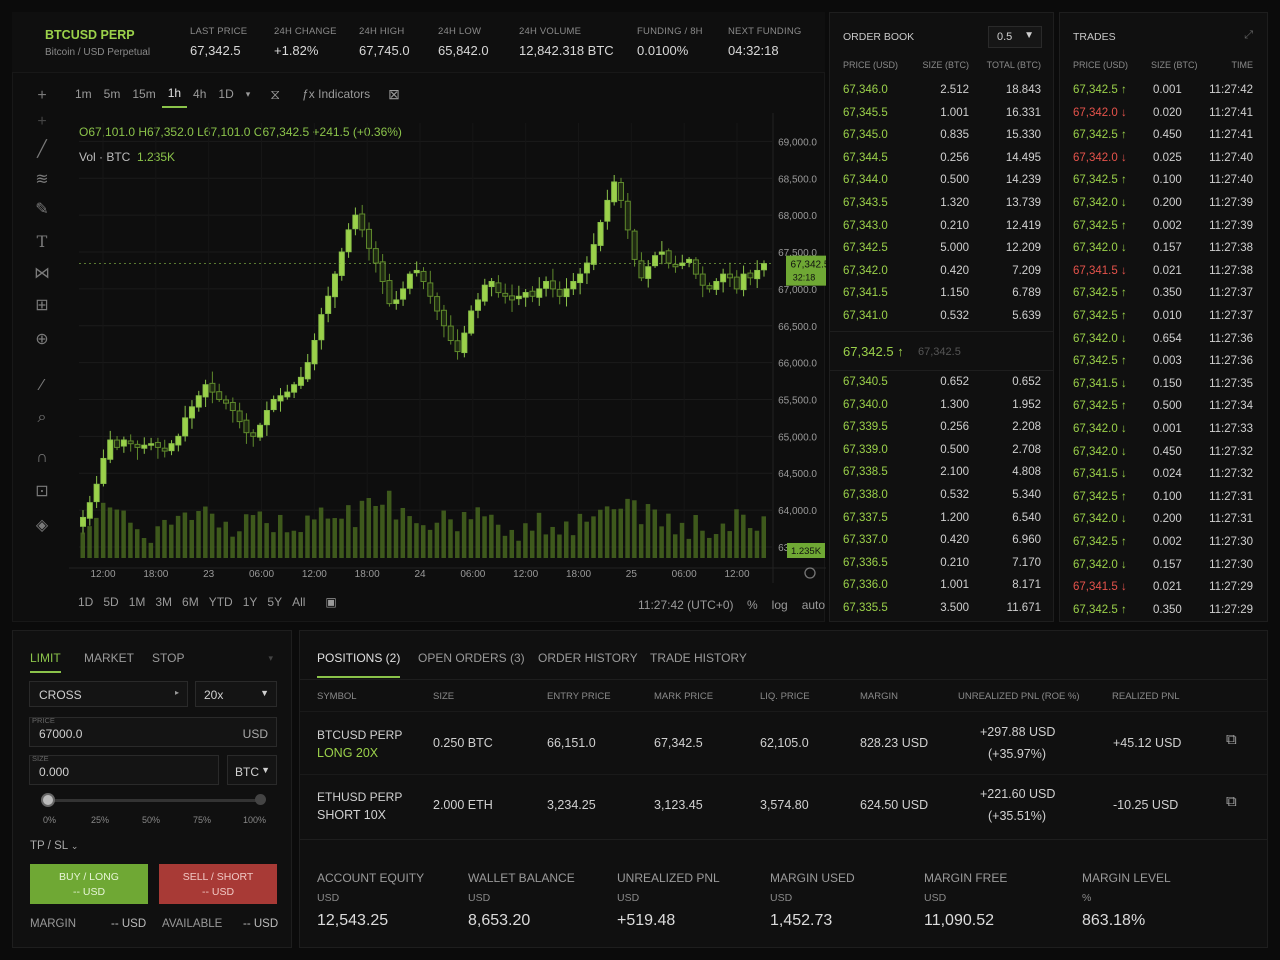 The height and width of the screenshot is (960, 1280). What do you see at coordinates (797, 400) in the screenshot?
I see `y-tick-label: 65,500.0` at bounding box center [797, 400].